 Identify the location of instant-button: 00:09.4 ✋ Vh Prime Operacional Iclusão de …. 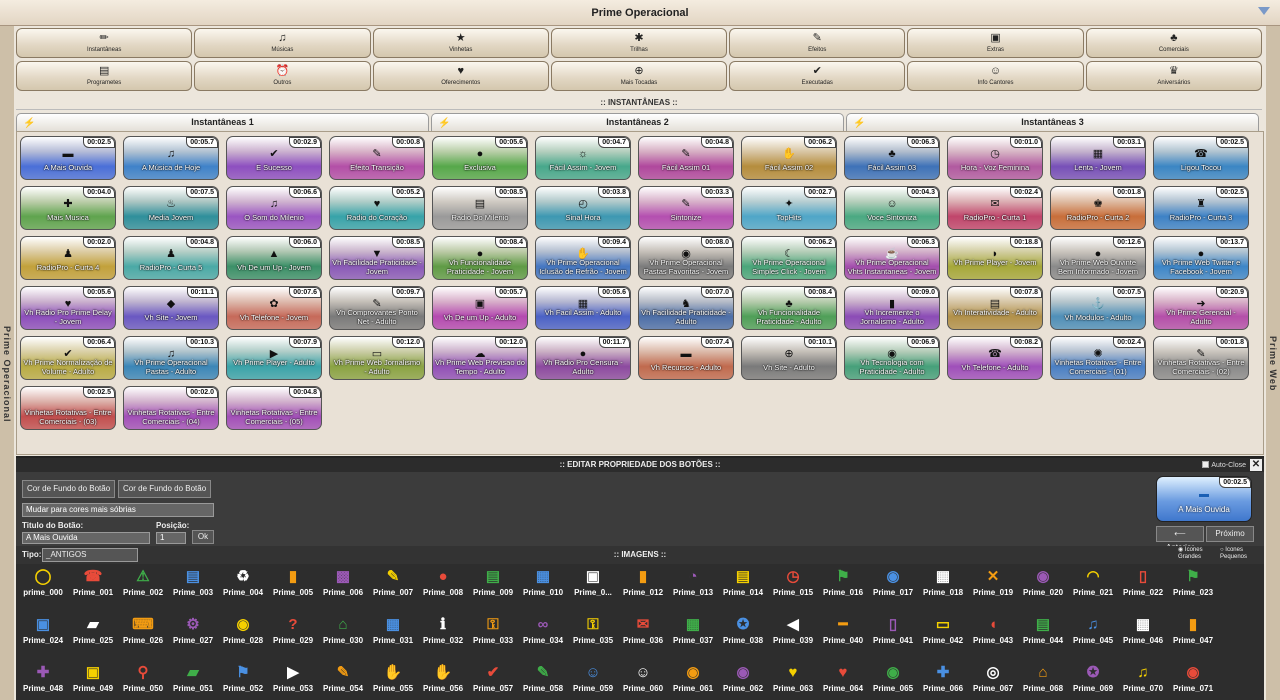
(583, 258).